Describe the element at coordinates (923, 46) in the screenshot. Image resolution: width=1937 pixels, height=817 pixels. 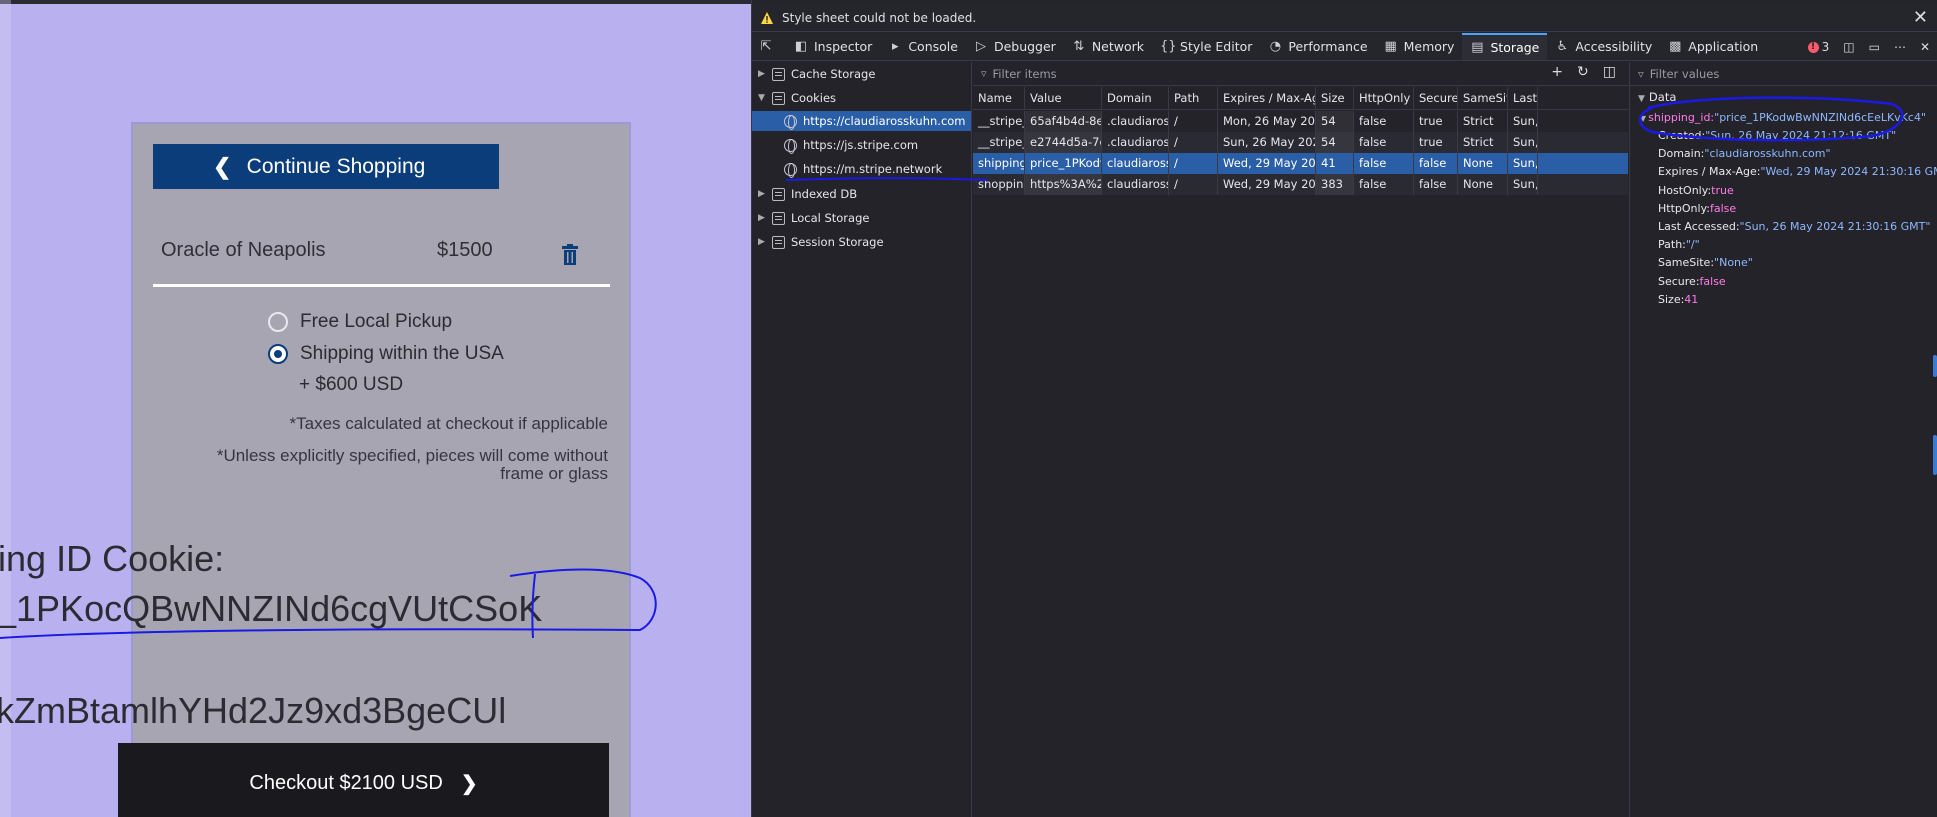
I see `tab-console: ▸ Console` at that location.